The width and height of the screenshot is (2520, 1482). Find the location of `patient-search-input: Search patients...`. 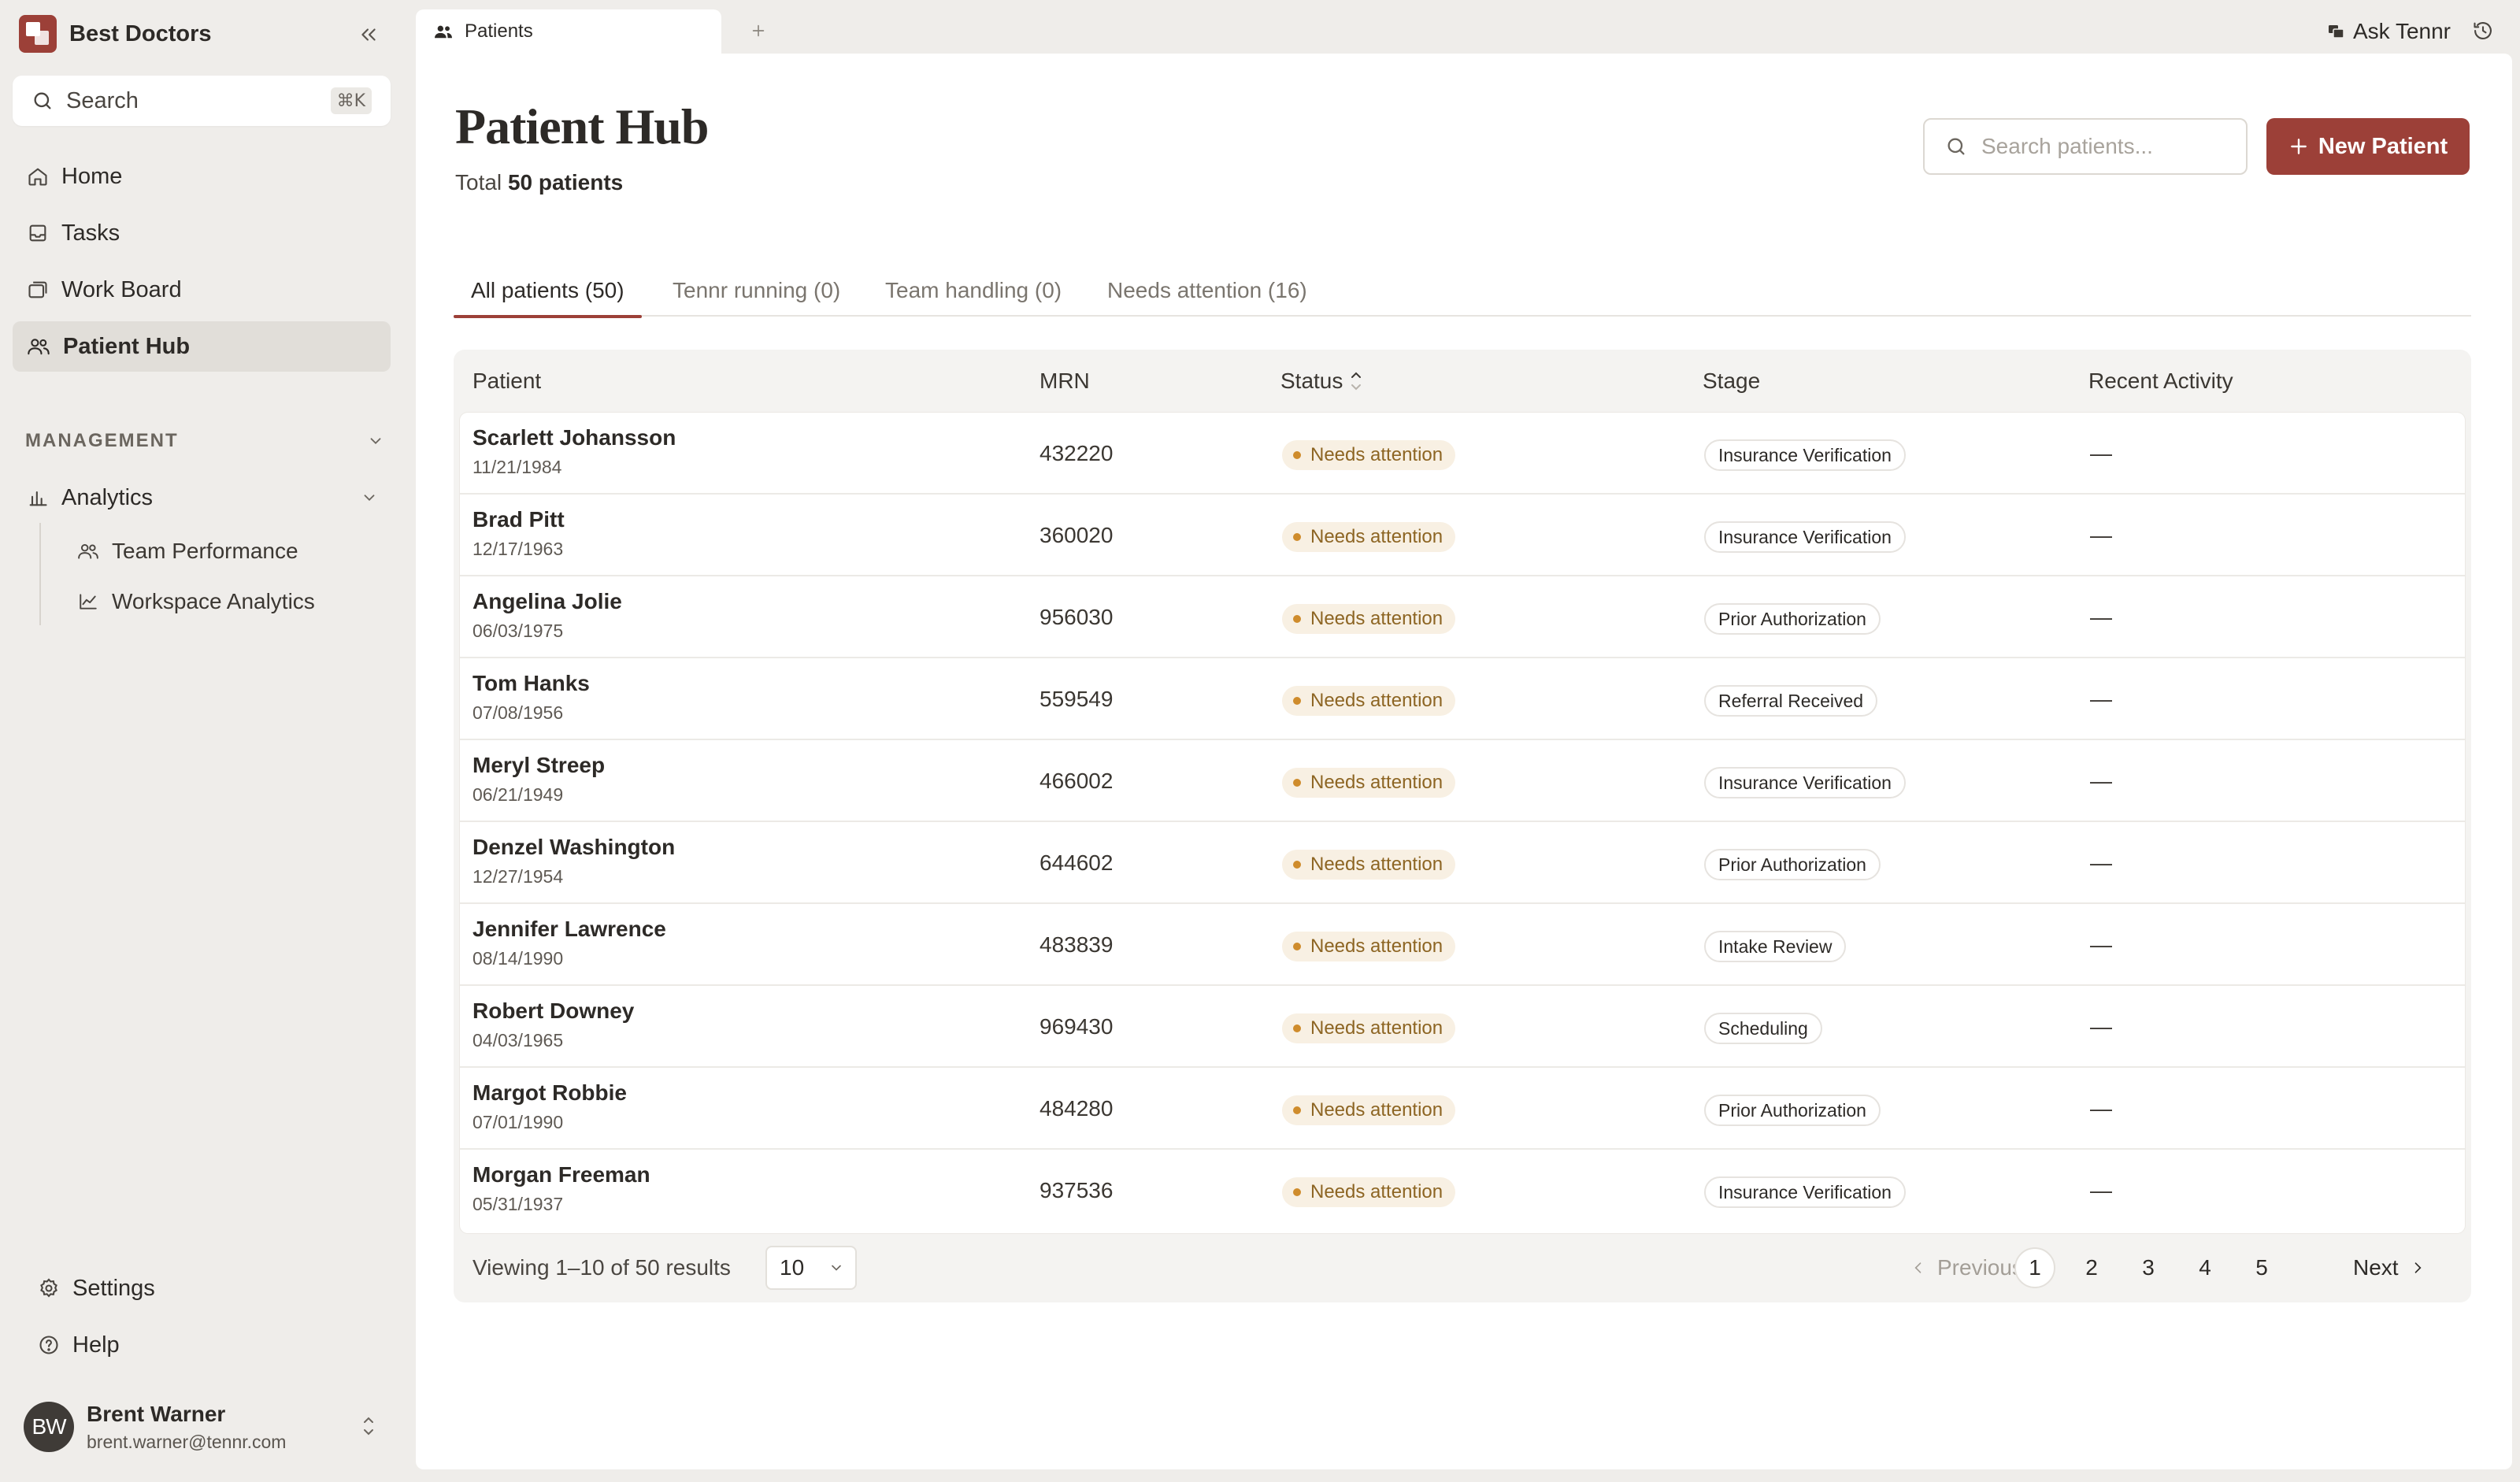

patient-search-input: Search patients... is located at coordinates (2085, 147).